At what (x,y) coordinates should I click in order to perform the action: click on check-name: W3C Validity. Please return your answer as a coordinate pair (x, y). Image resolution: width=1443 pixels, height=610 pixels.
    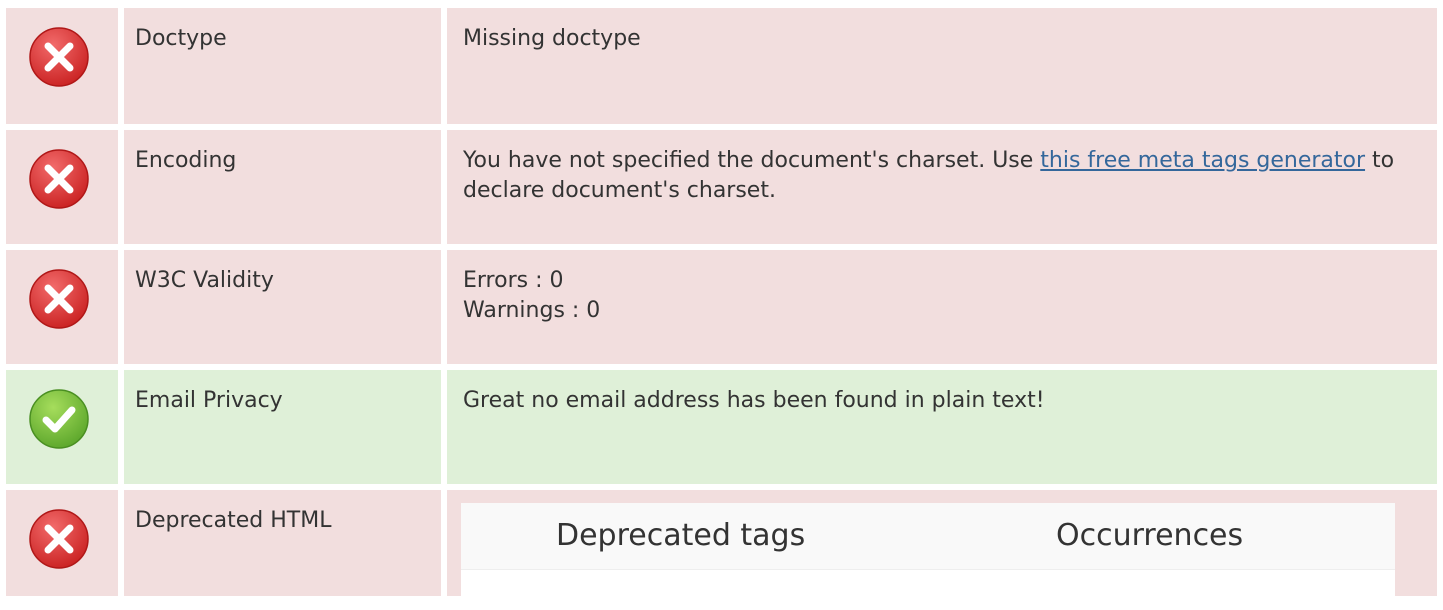
    Looking at the image, I should click on (204, 280).